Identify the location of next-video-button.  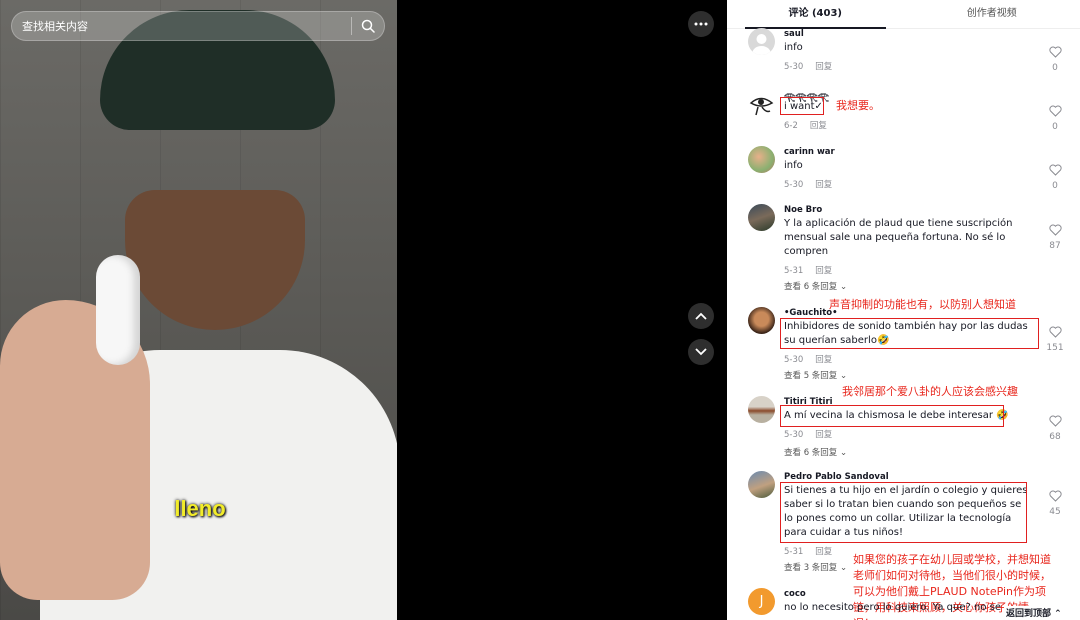
(701, 352).